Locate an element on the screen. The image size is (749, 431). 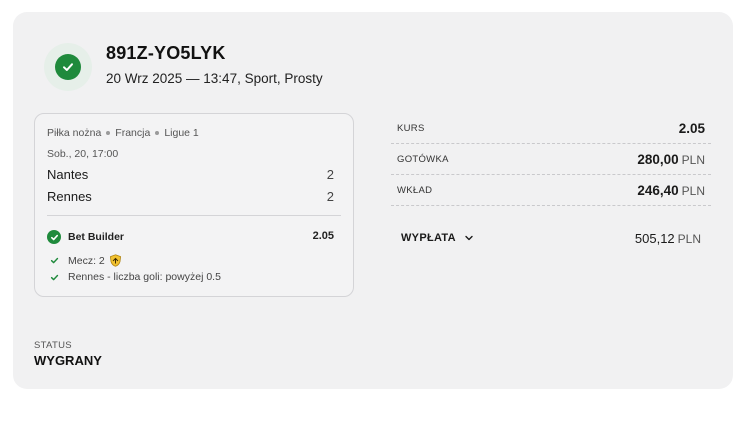
shield-badge-icon is located at coordinates (115, 260).